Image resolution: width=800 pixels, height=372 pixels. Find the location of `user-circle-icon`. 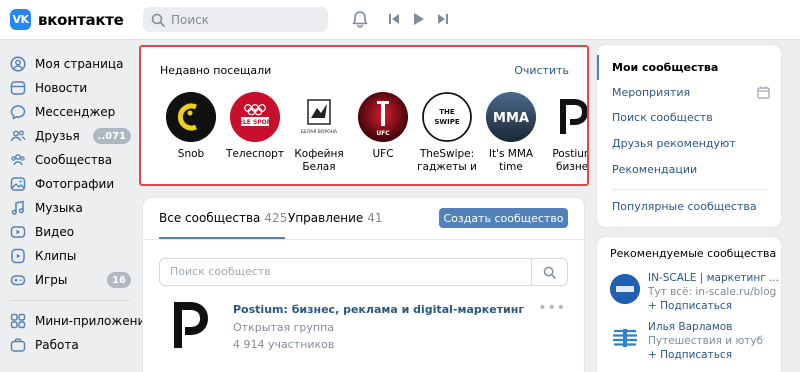

user-circle-icon is located at coordinates (18, 64).